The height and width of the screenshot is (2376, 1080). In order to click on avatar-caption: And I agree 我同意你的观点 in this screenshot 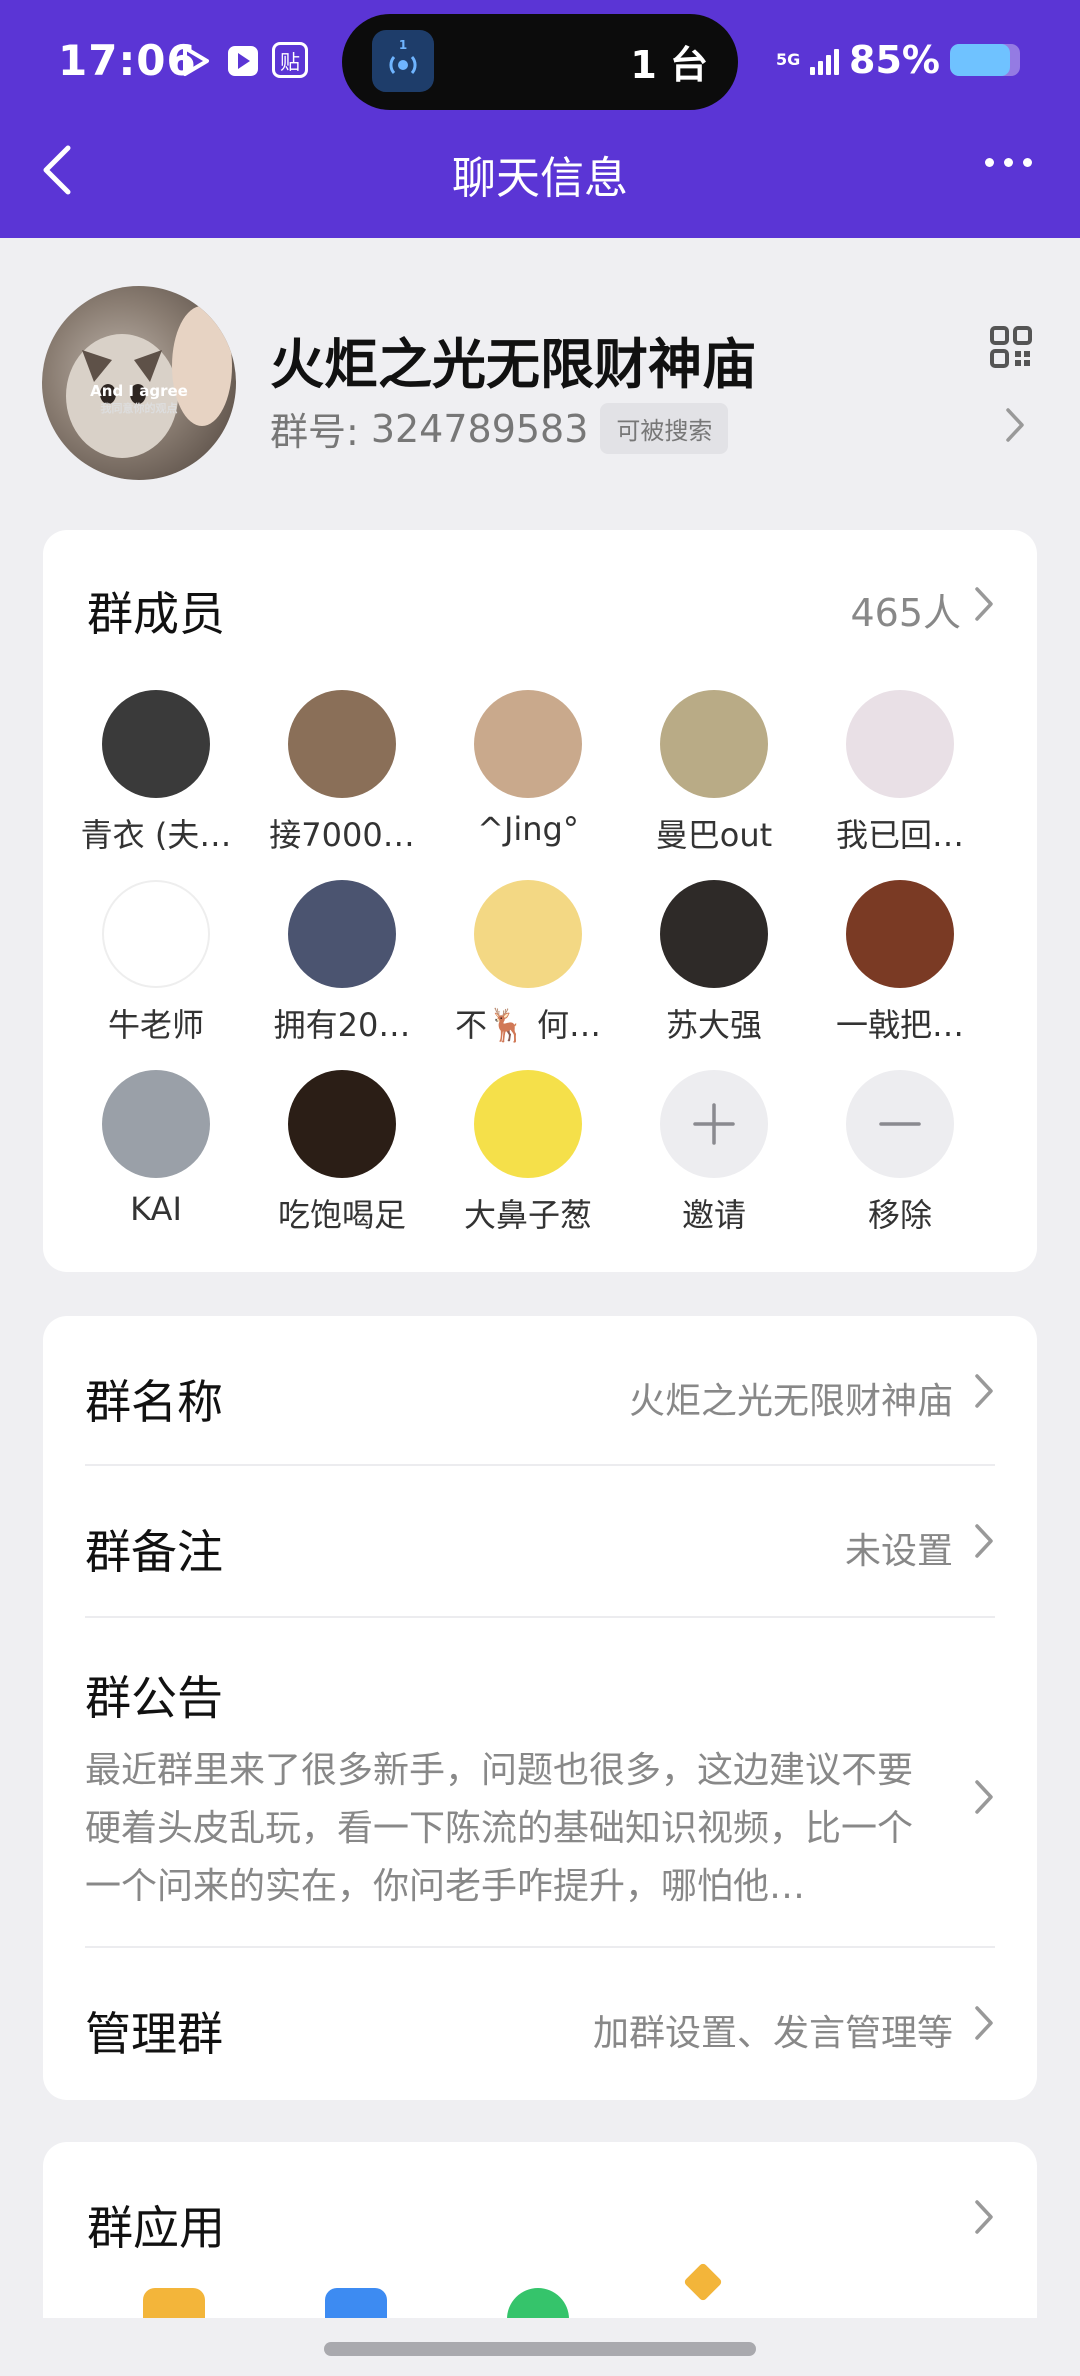, I will do `click(139, 400)`.